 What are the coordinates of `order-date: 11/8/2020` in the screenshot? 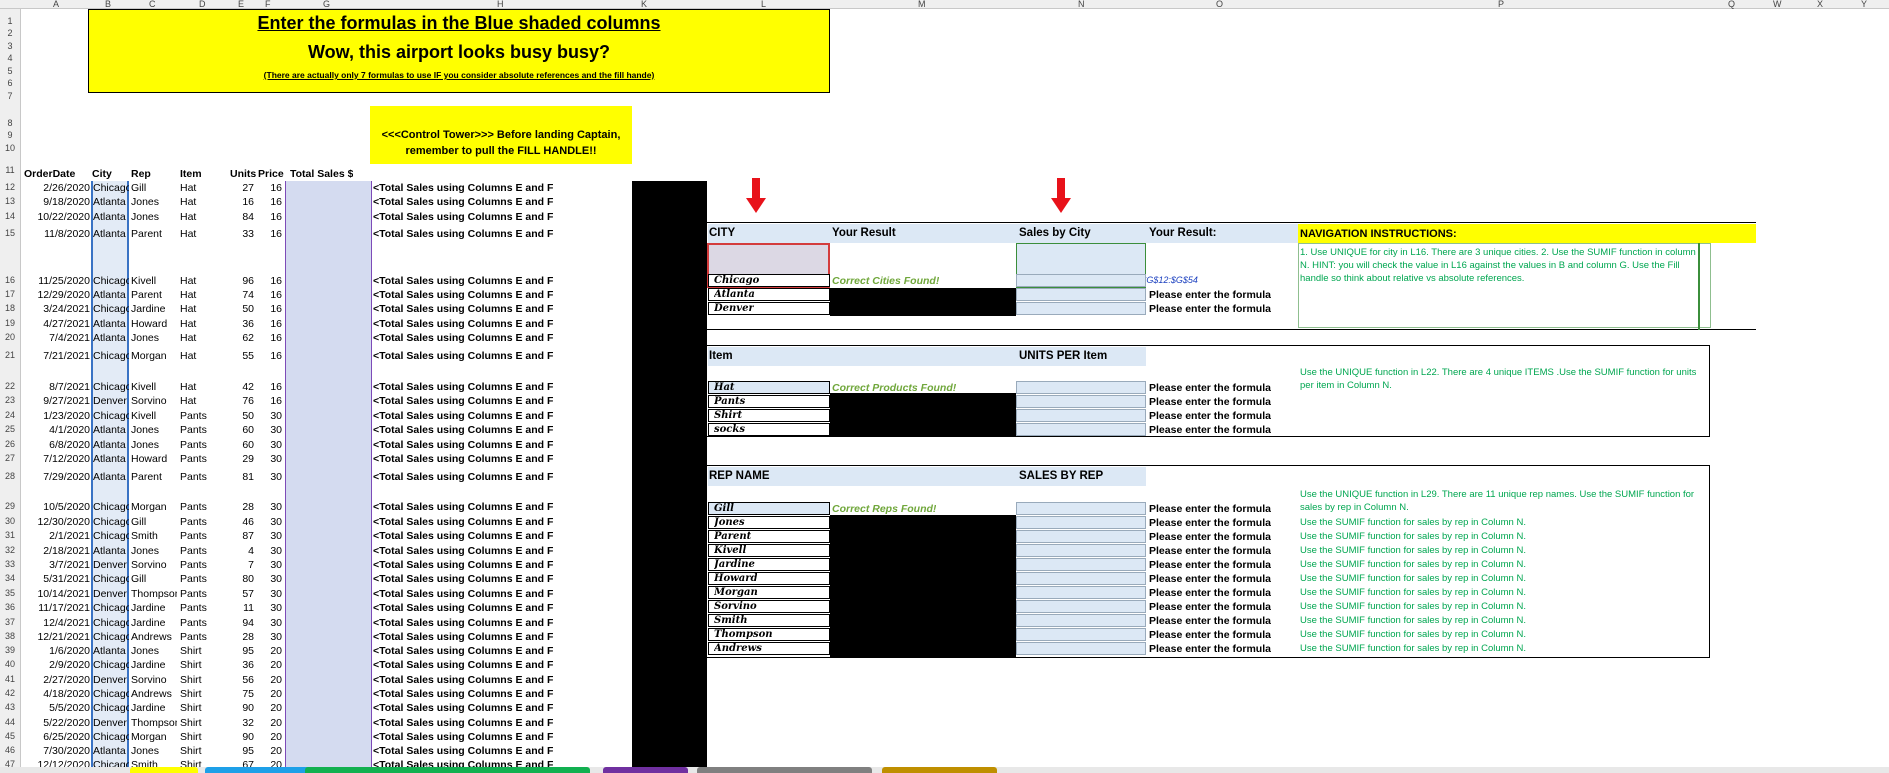 It's located at (56, 234).